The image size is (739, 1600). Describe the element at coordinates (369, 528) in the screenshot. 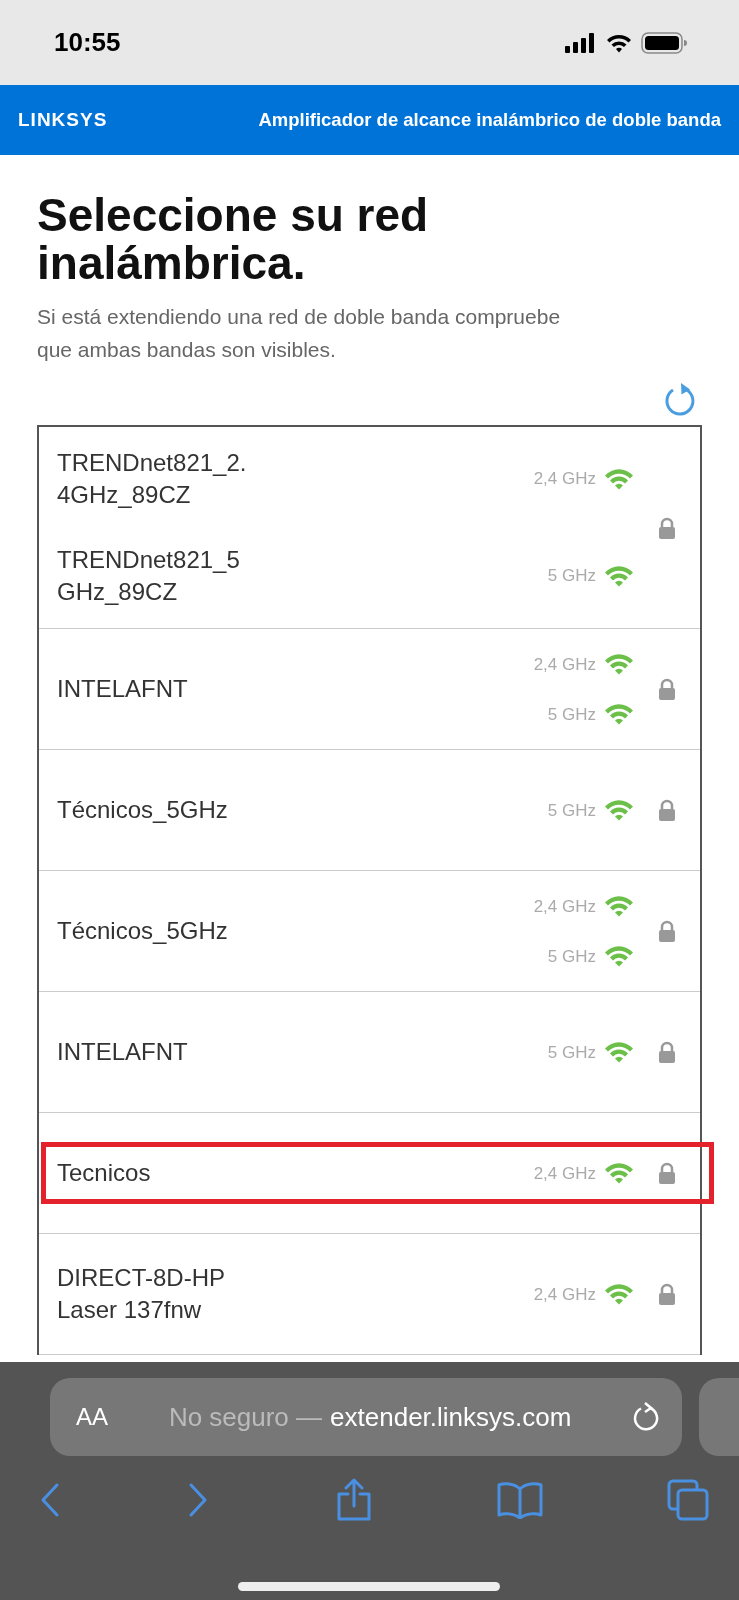

I see `network-row: TRENDnet821_2. 4GHz_89CZ 2,4 GHz TRENDnet821_5 GHz_89CZ 5 GHz` at that location.